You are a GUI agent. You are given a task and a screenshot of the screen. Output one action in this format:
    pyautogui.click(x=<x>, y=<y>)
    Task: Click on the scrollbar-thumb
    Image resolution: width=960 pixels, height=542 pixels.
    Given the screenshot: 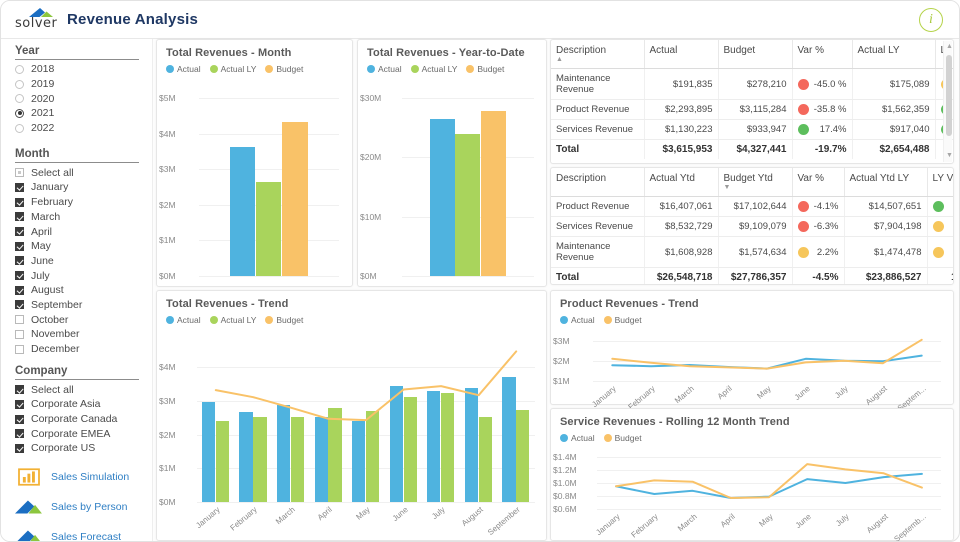 What is the action you would take?
    pyautogui.click(x=948, y=95)
    